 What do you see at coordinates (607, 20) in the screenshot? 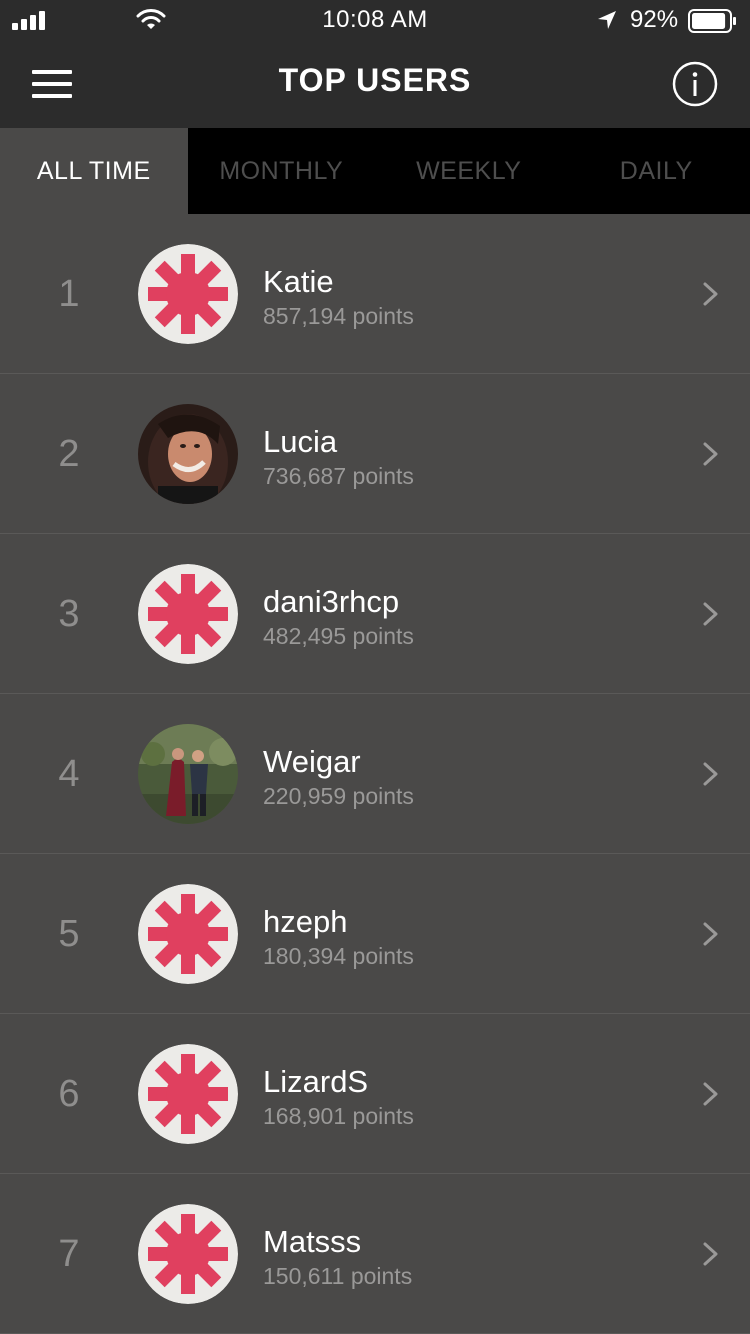
I see `location-arrow-icon` at bounding box center [607, 20].